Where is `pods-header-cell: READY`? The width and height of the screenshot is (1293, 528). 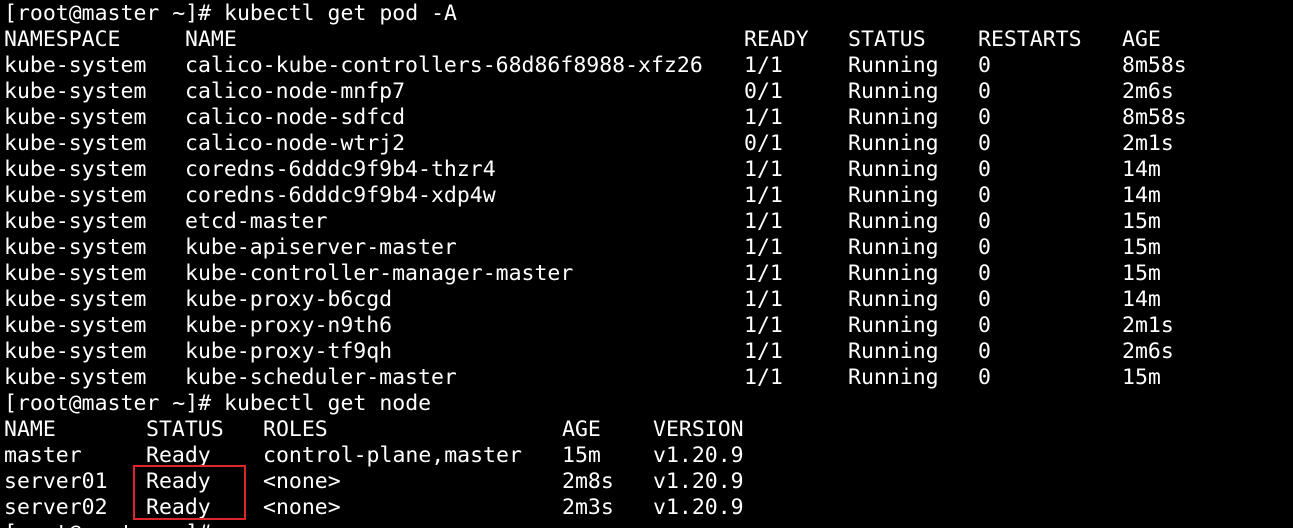
pods-header-cell: READY is located at coordinates (776, 39).